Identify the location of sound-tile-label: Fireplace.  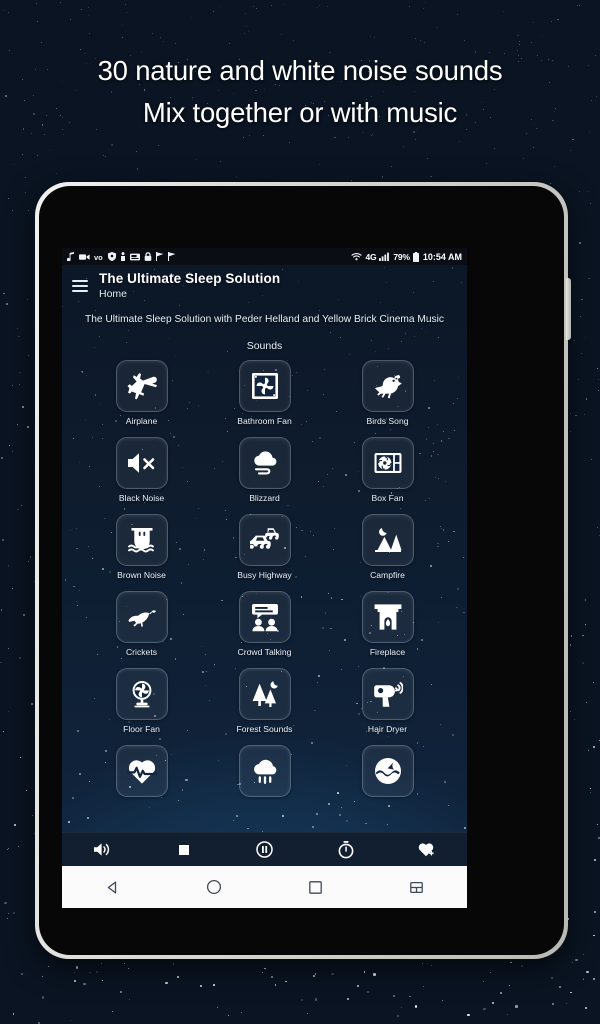
(387, 651).